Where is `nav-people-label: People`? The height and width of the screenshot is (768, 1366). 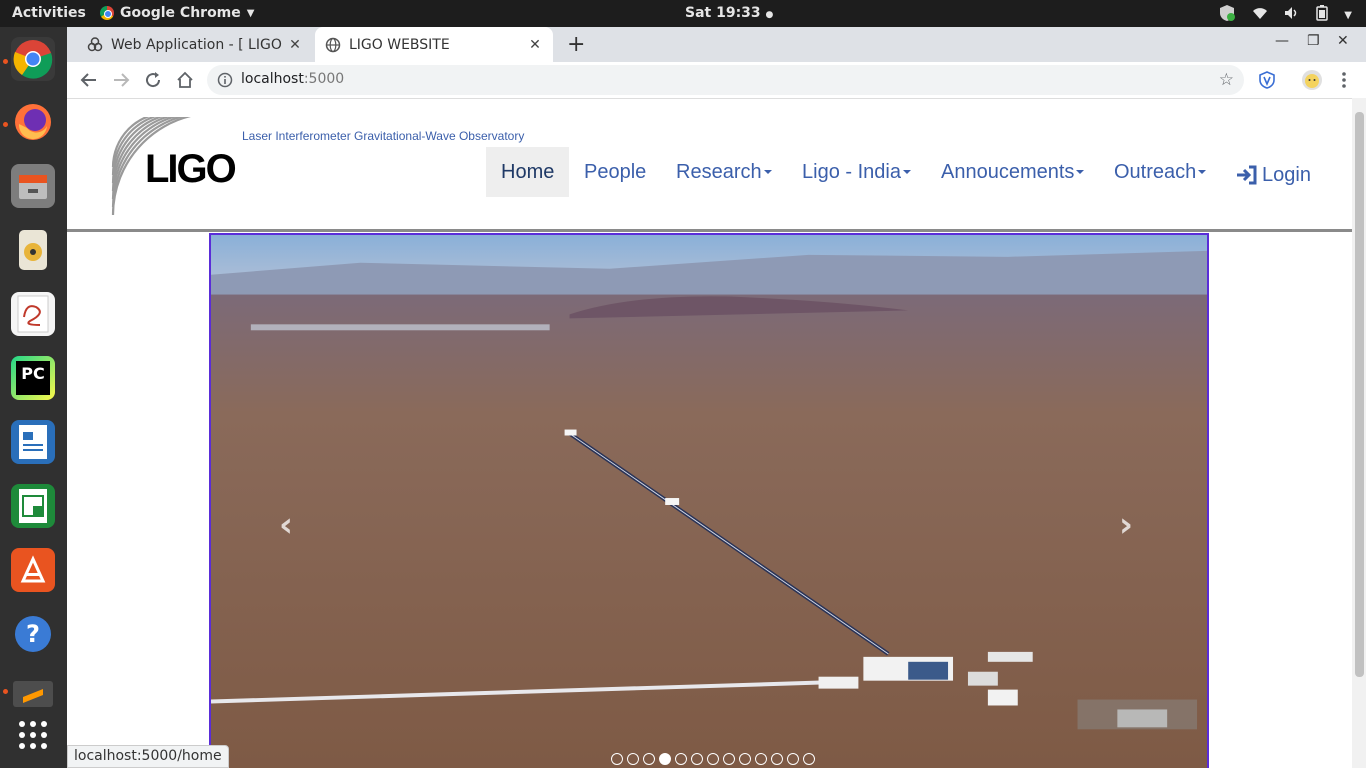
nav-people-label: People is located at coordinates (615, 171).